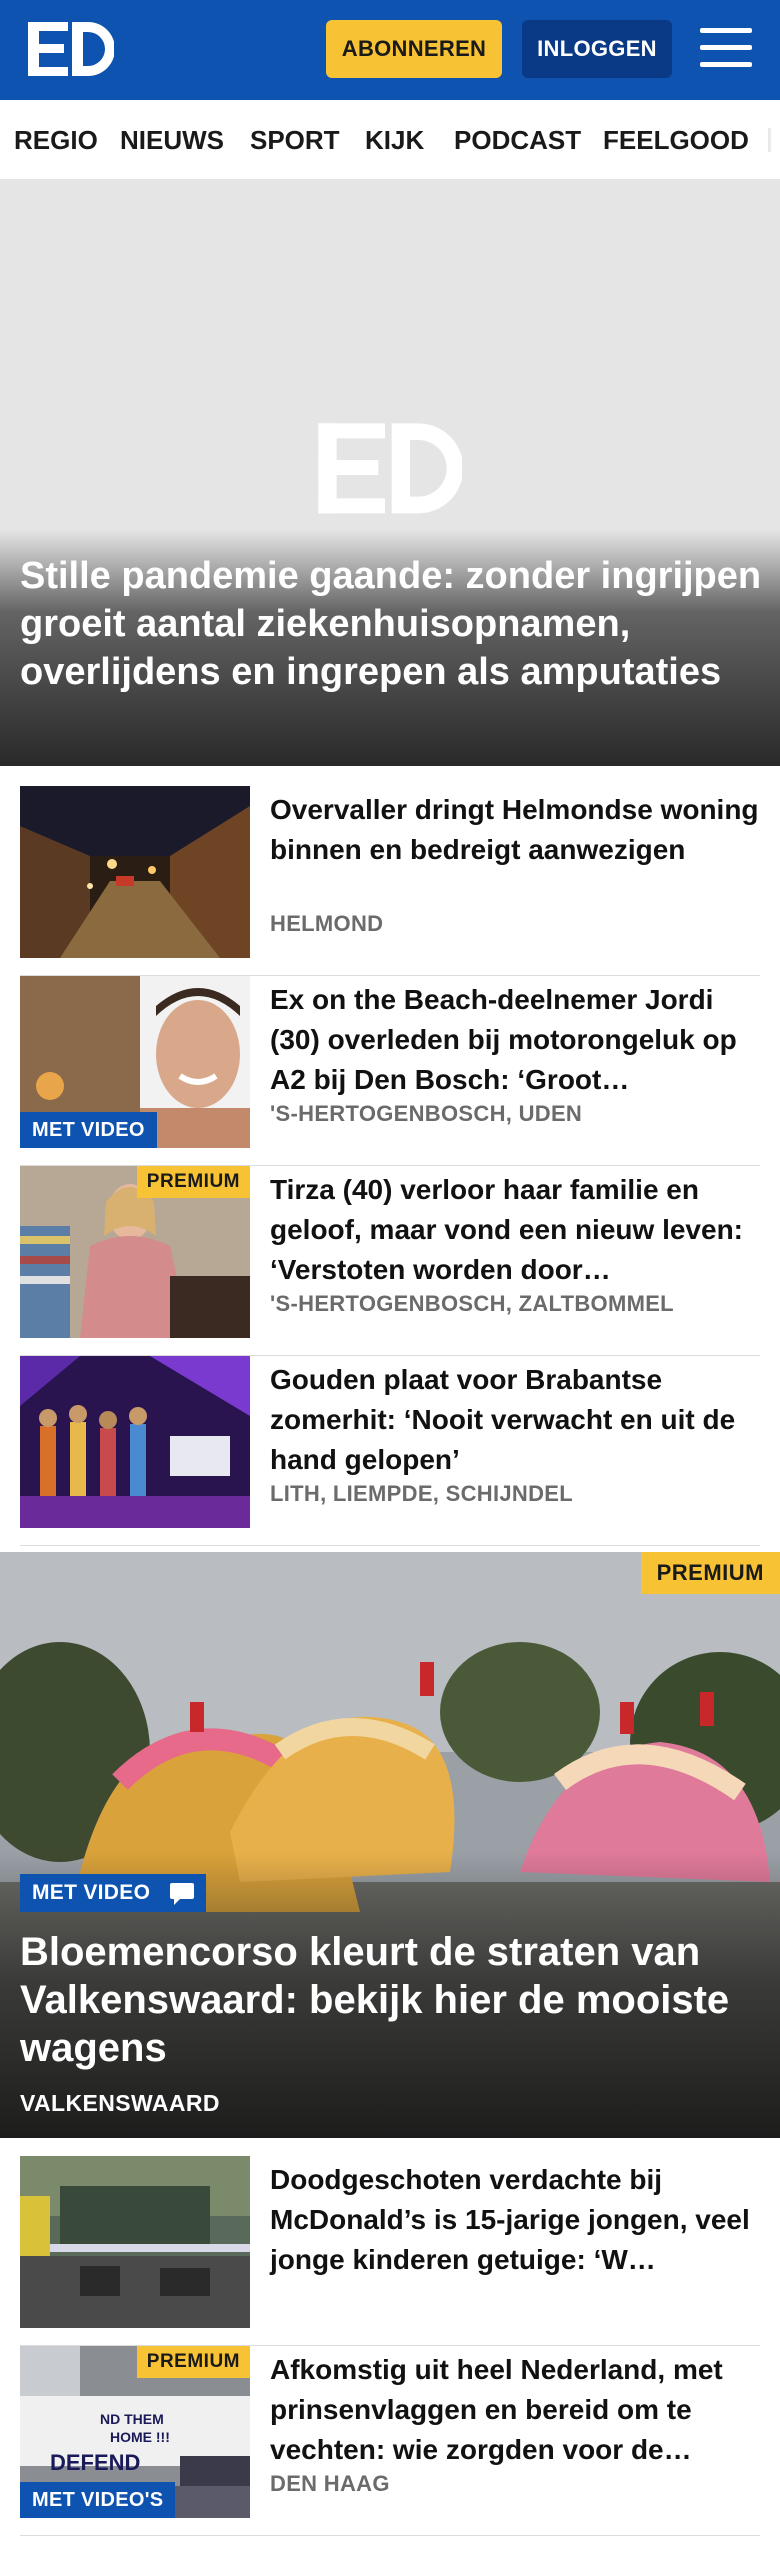 The height and width of the screenshot is (2560, 780). Describe the element at coordinates (394, 139) in the screenshot. I see `nav-item-kijk: KIJK` at that location.